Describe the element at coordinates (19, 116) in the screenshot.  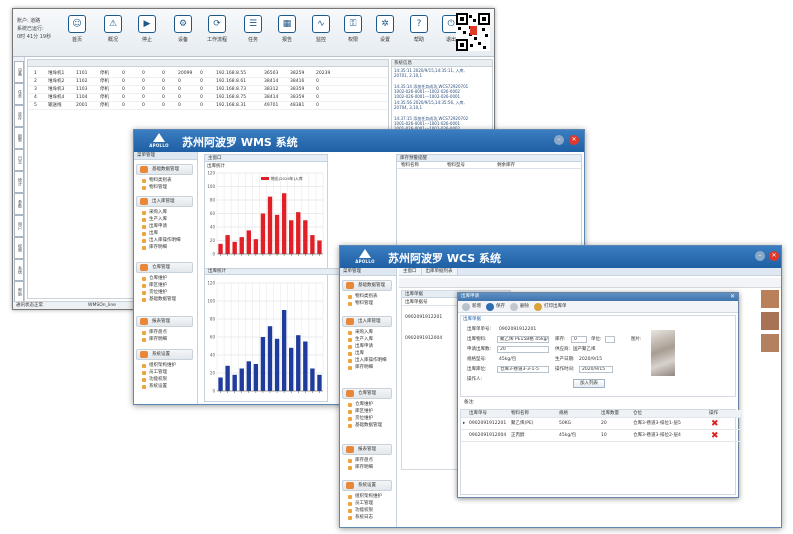
I see `vertical-tab: 库存` at that location.